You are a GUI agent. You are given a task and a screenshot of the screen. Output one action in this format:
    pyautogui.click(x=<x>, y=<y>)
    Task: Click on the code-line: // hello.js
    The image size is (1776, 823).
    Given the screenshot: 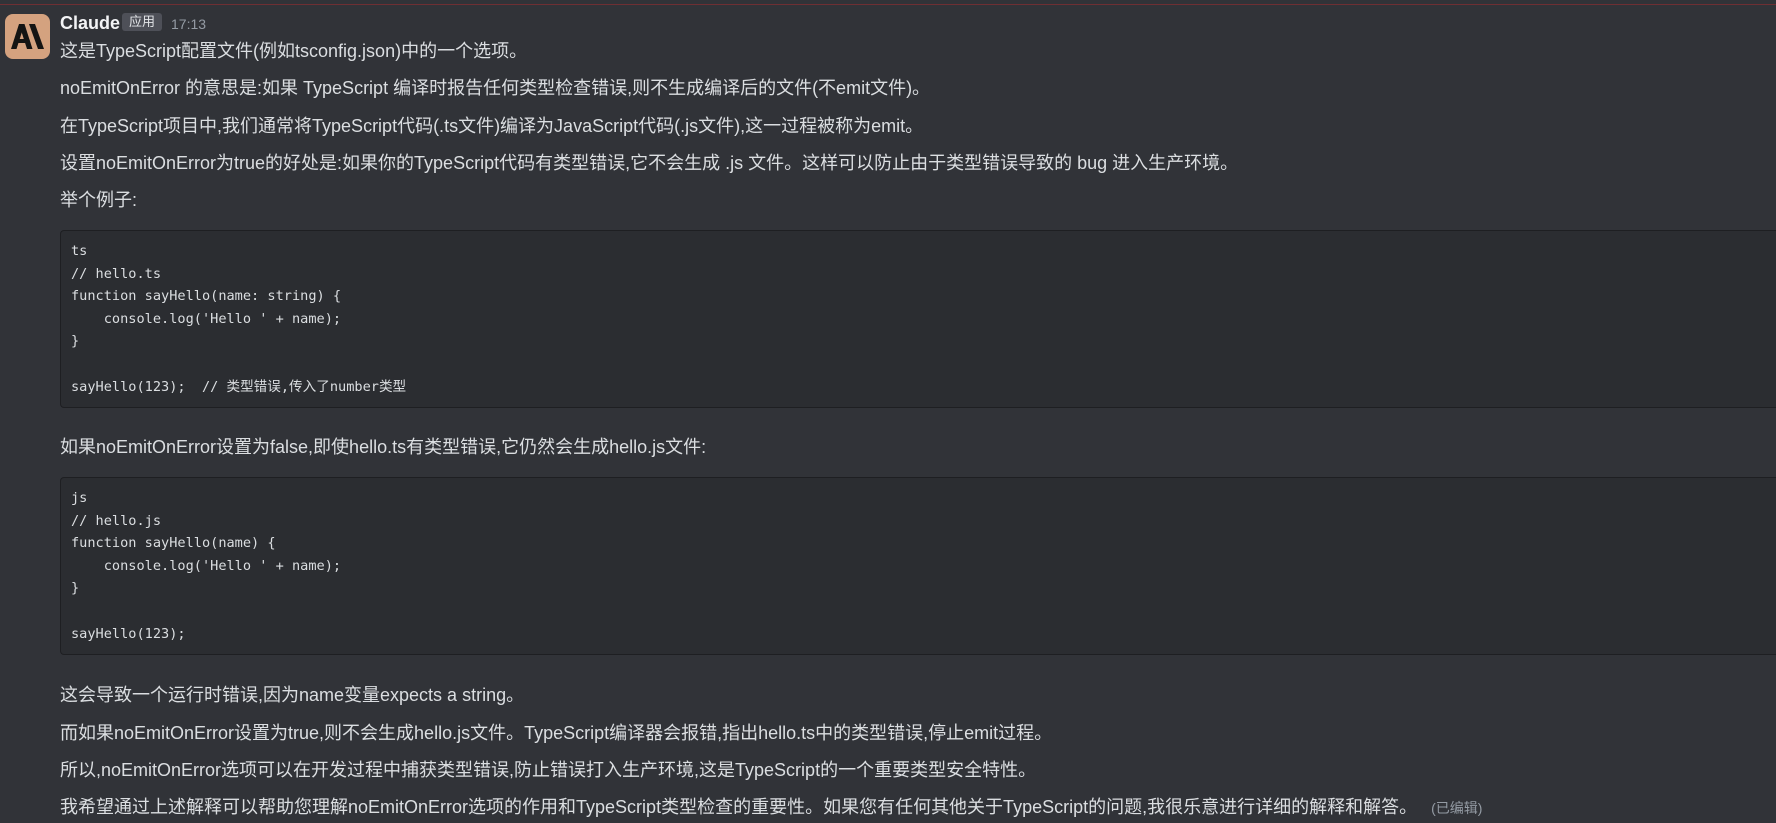 What is the action you would take?
    pyautogui.click(x=116, y=520)
    